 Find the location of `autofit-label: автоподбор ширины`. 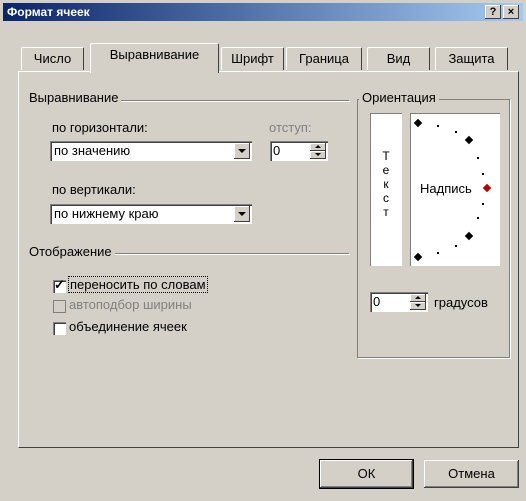

autofit-label: автоподбор ширины is located at coordinates (130, 304).